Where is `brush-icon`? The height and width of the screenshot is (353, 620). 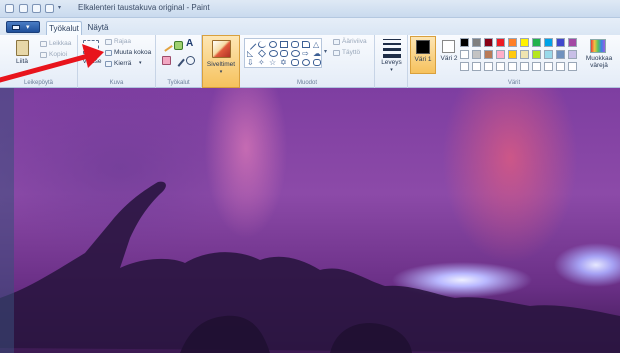 brush-icon is located at coordinates (221, 49).